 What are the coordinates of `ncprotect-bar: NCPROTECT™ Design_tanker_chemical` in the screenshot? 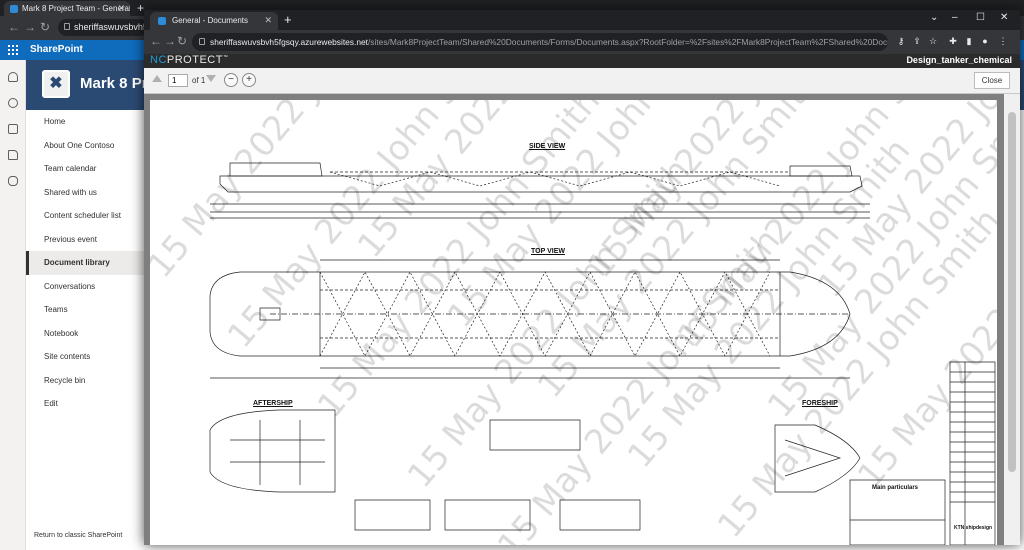 It's located at (582, 61).